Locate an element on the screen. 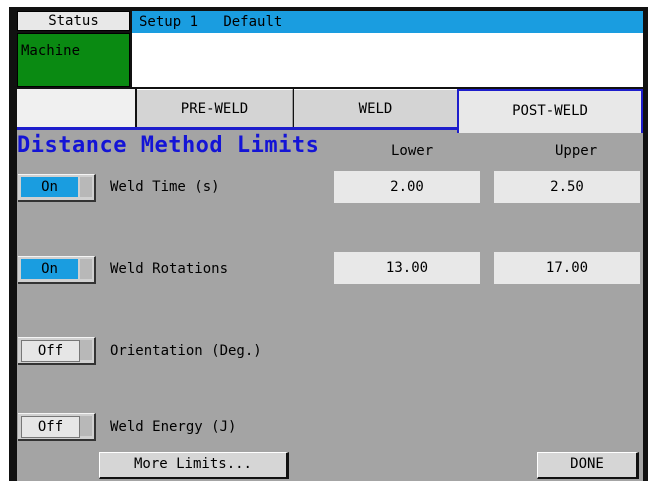  tab-pre-weld-label: PRE-WELD is located at coordinates (214, 109).